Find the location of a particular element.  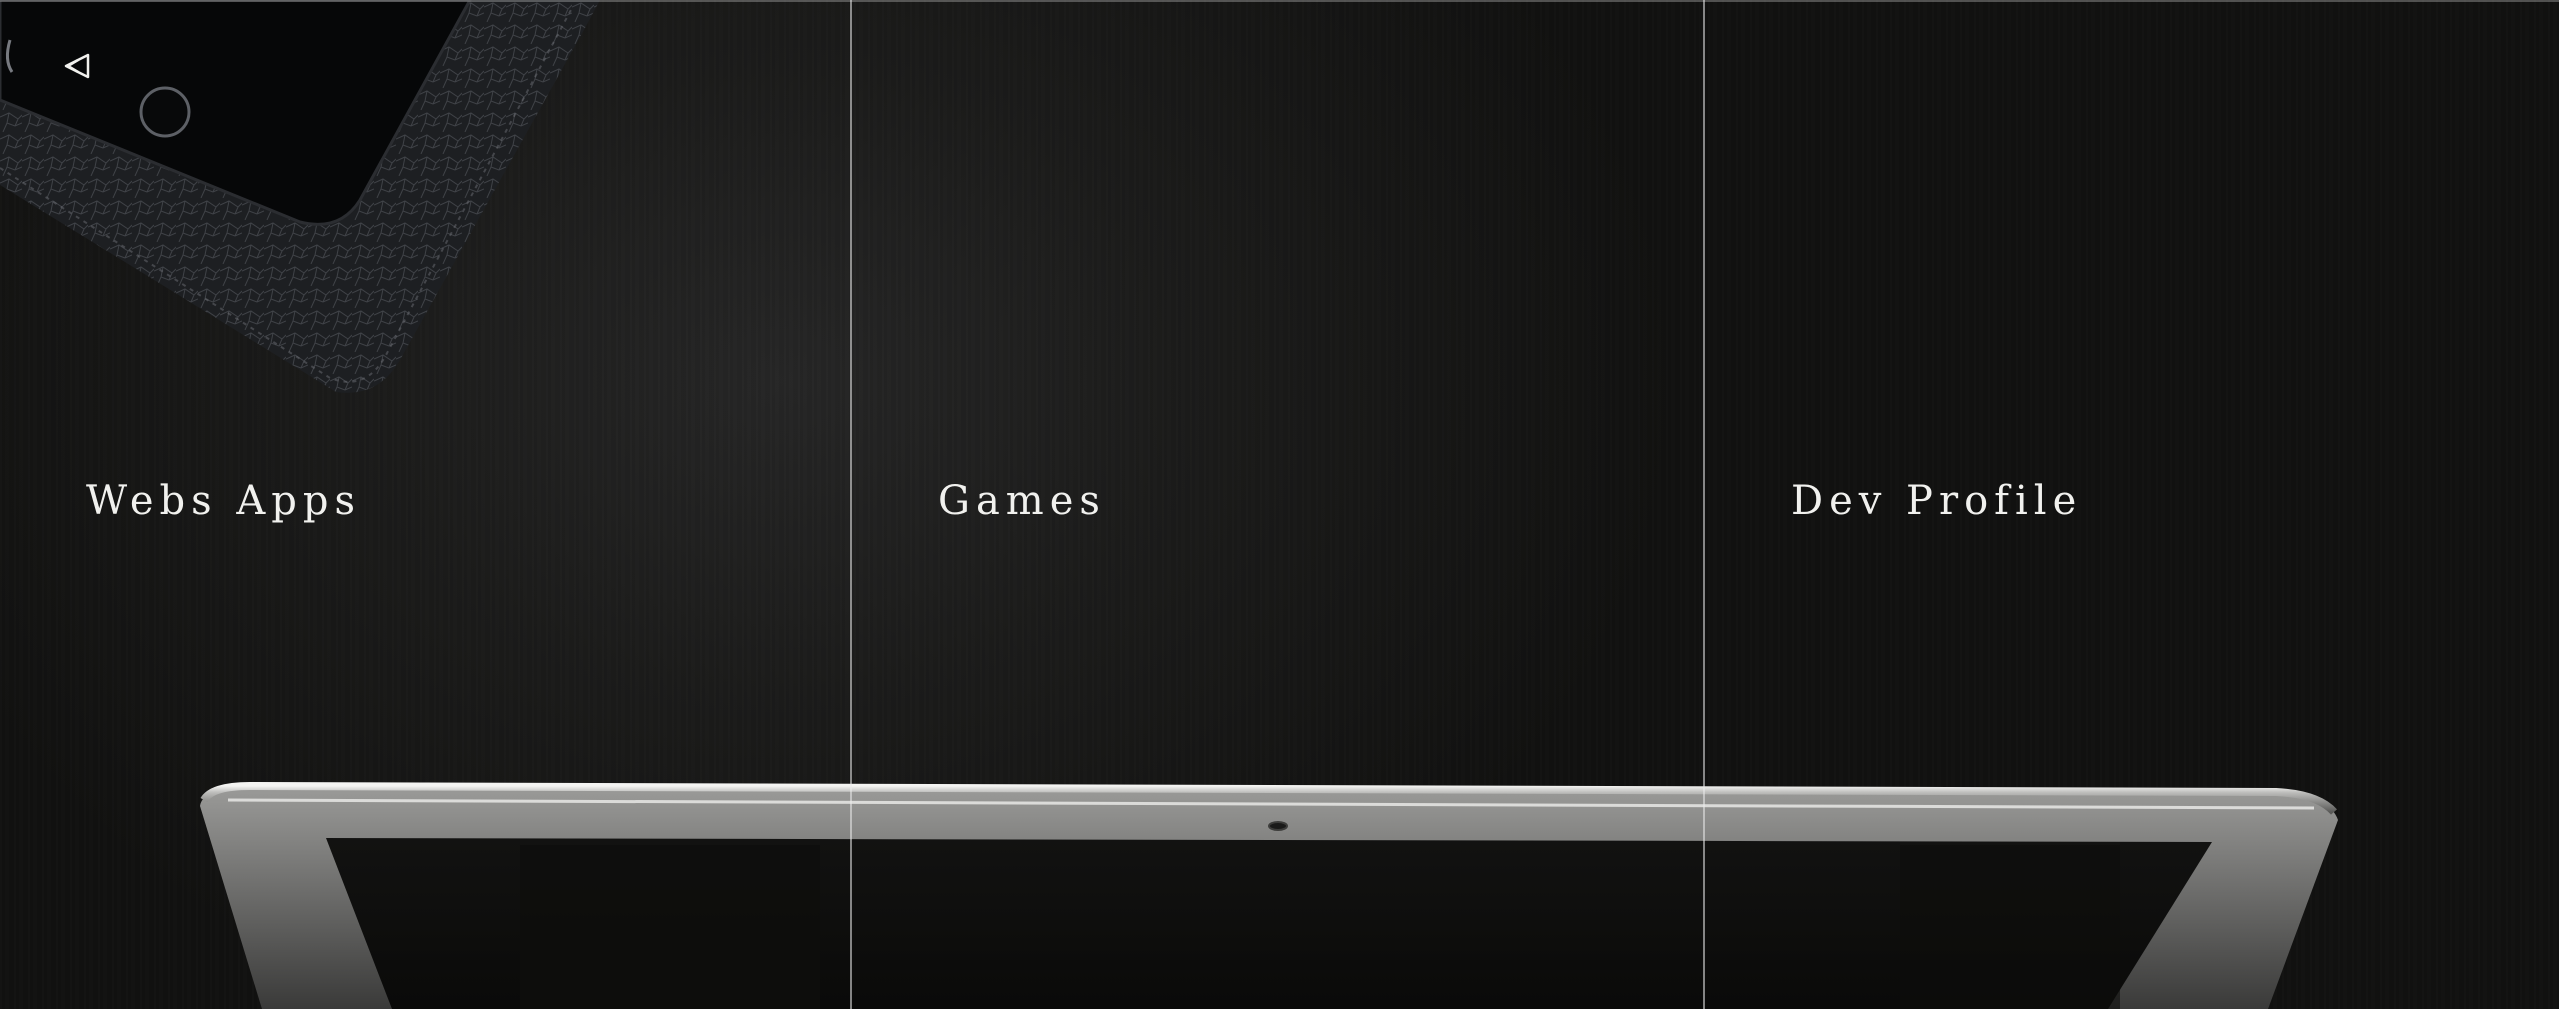

panel-label-dev-profile: Dev Profile is located at coordinates (1936, 501).